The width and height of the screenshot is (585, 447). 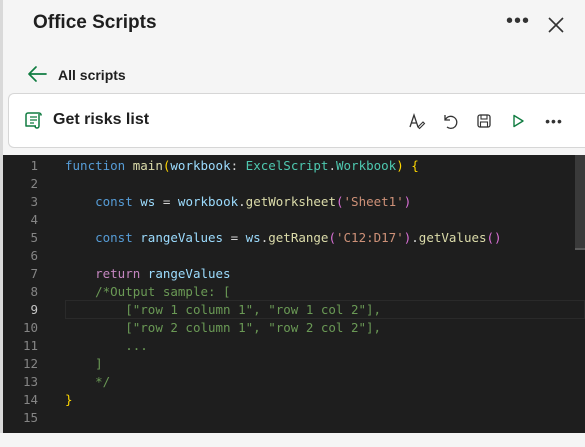 What do you see at coordinates (118, 273) in the screenshot?
I see `code-token: return` at bounding box center [118, 273].